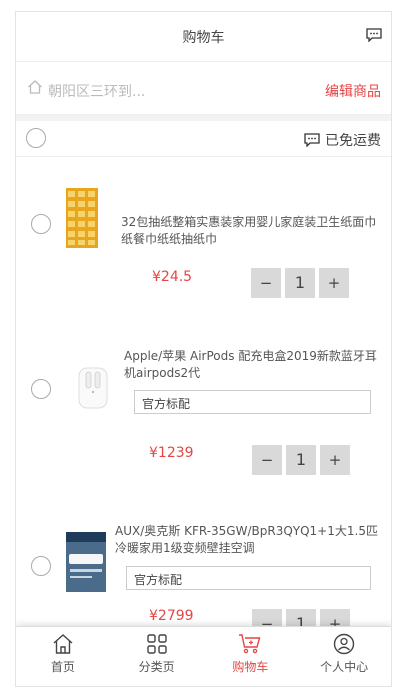 This screenshot has width=407, height=697. What do you see at coordinates (36, 138) in the screenshot?
I see `select-all-radio` at bounding box center [36, 138].